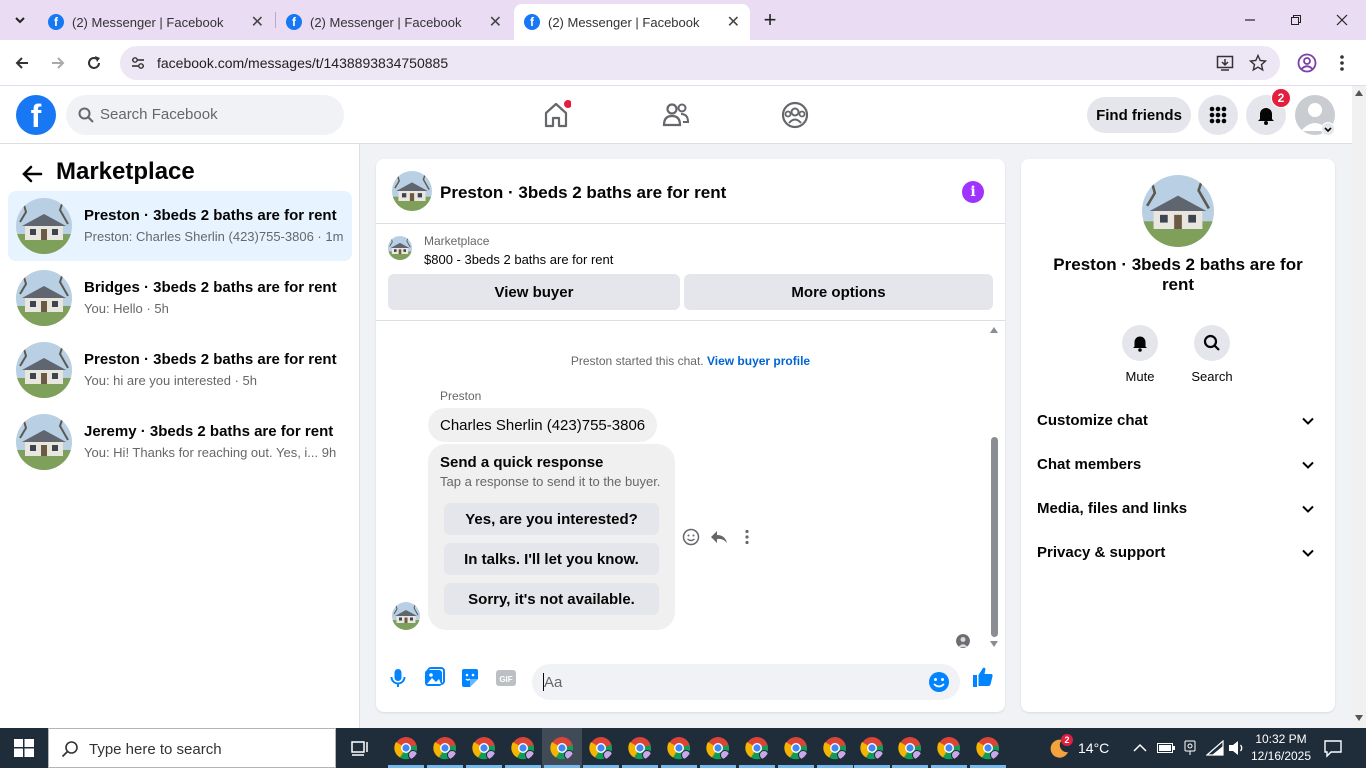 The height and width of the screenshot is (768, 1366). I want to click on task-view-icon, so click(360, 748).